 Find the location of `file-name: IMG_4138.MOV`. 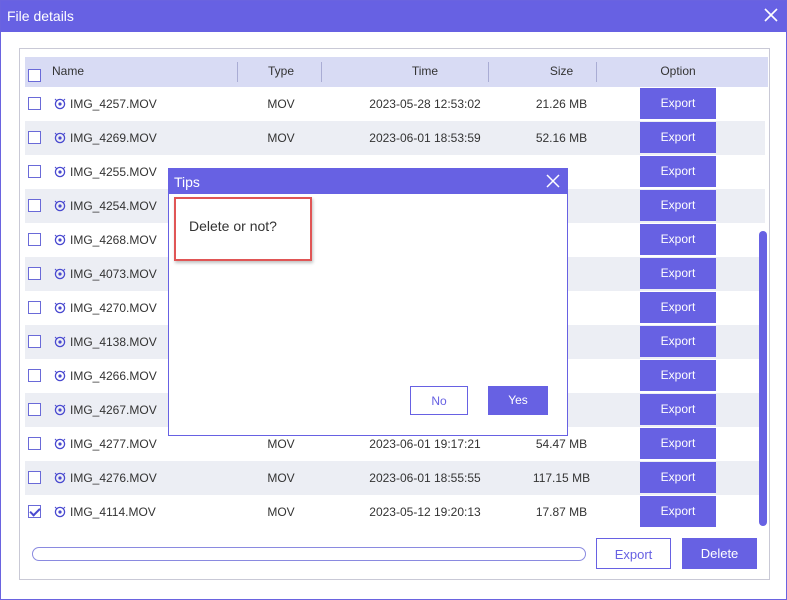

file-name: IMG_4138.MOV is located at coordinates (113, 342).